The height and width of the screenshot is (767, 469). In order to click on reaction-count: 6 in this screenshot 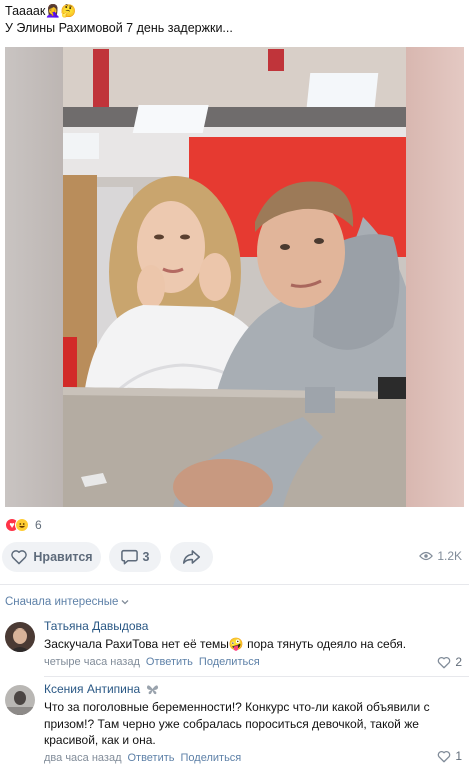, I will do `click(38, 525)`.